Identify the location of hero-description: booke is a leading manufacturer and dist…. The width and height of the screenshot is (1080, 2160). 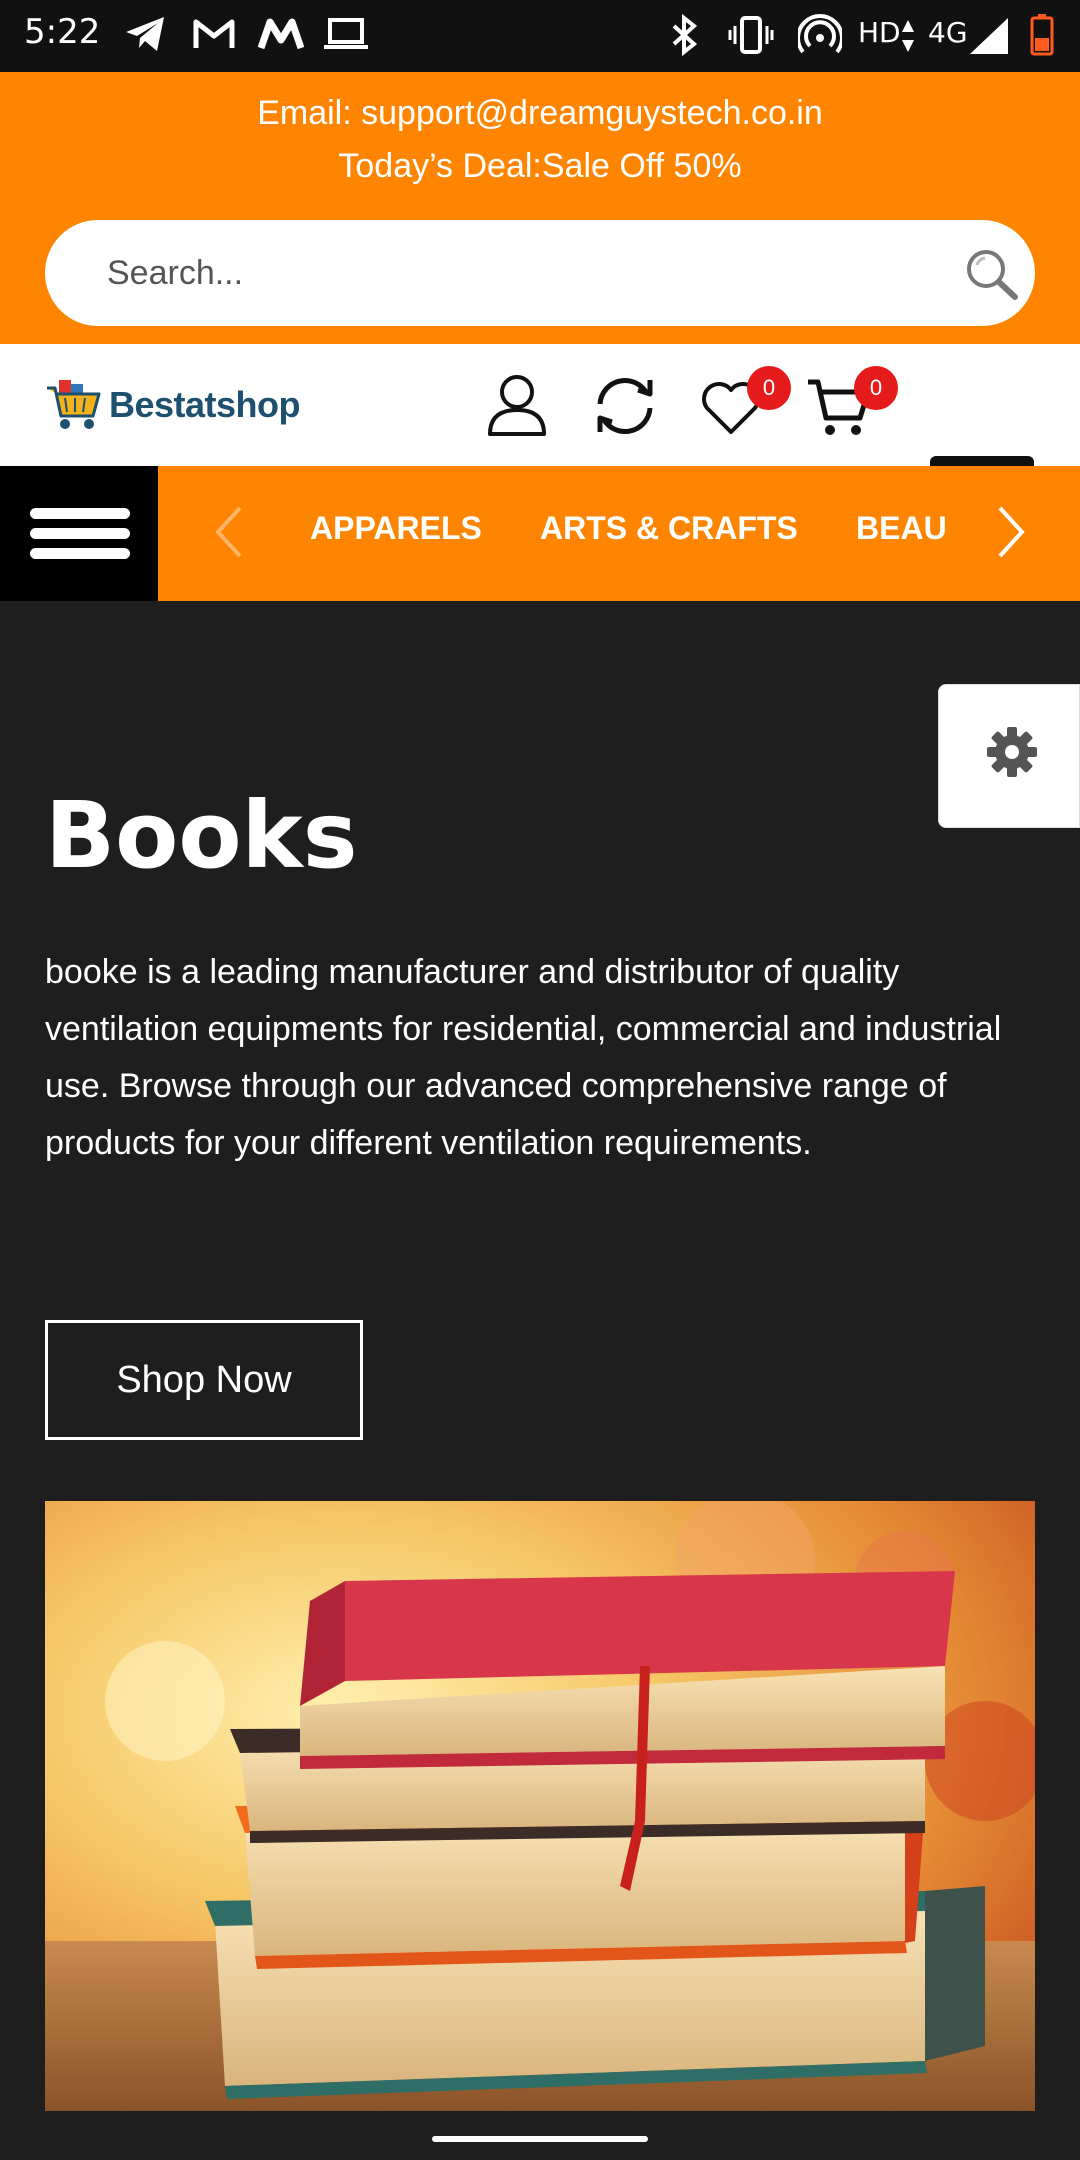
(523, 1057).